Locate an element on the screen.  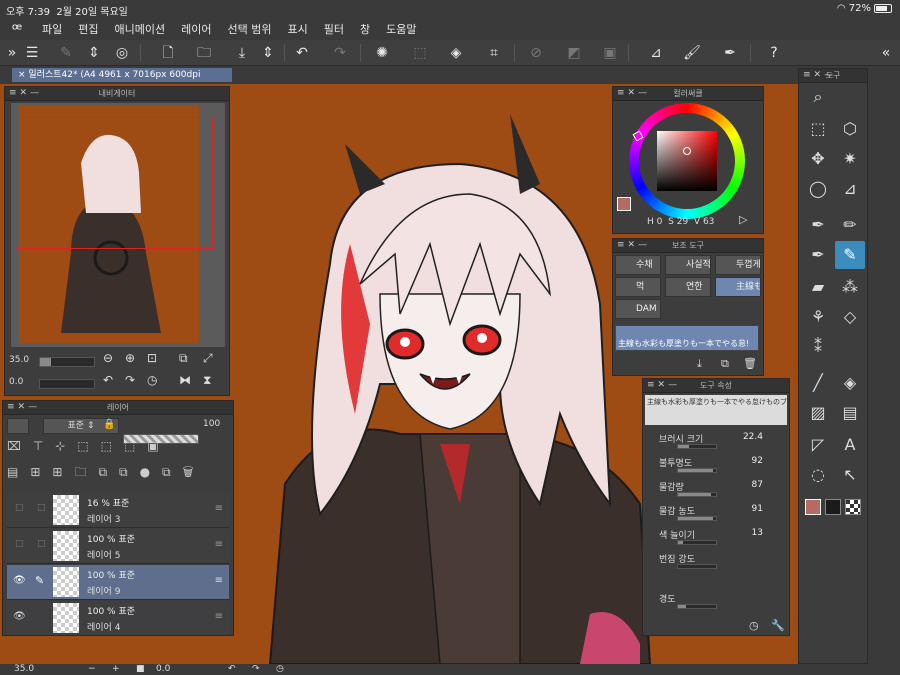
help-icon: ? is located at coordinates (774, 53).